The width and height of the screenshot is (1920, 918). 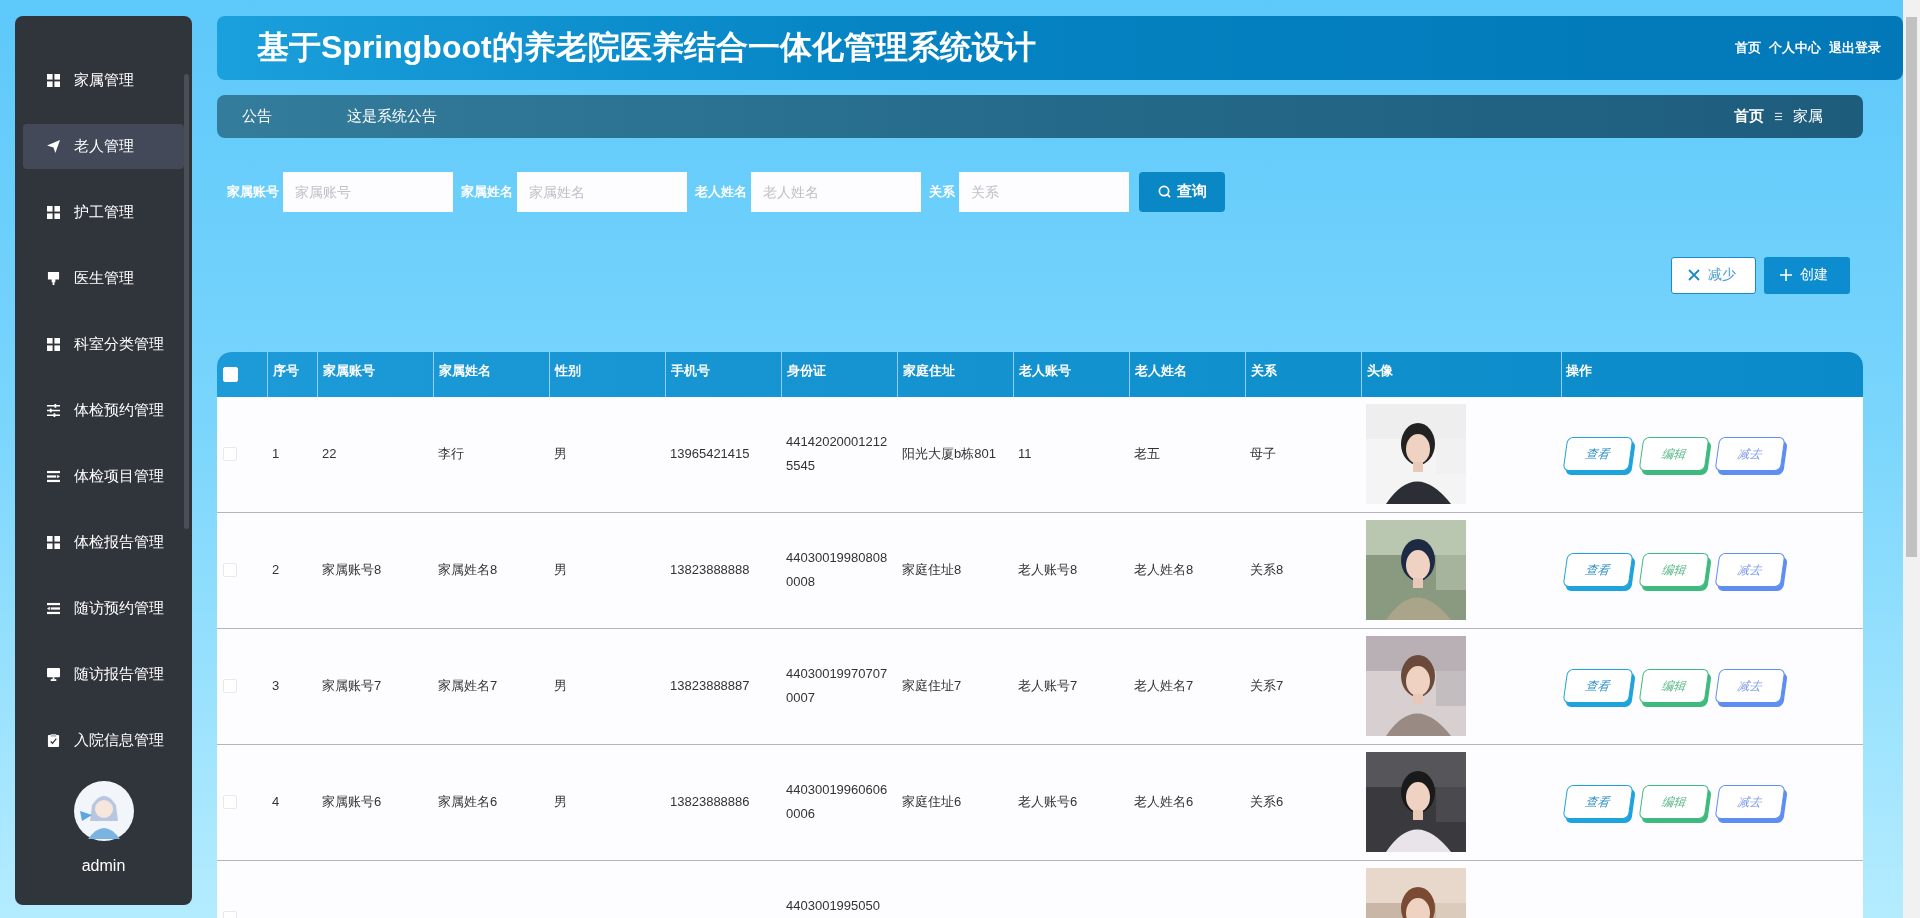 I want to click on sidebar-item: 体检预约管理, so click(x=103, y=410).